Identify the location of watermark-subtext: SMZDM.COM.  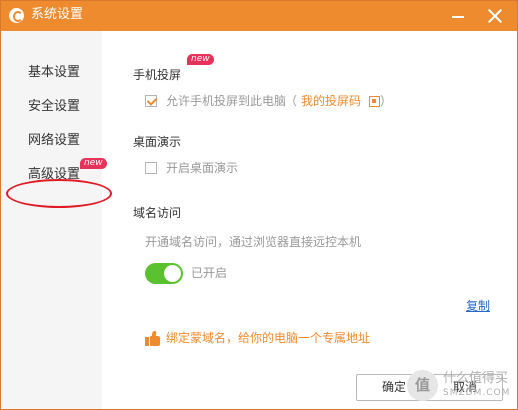
(477, 393).